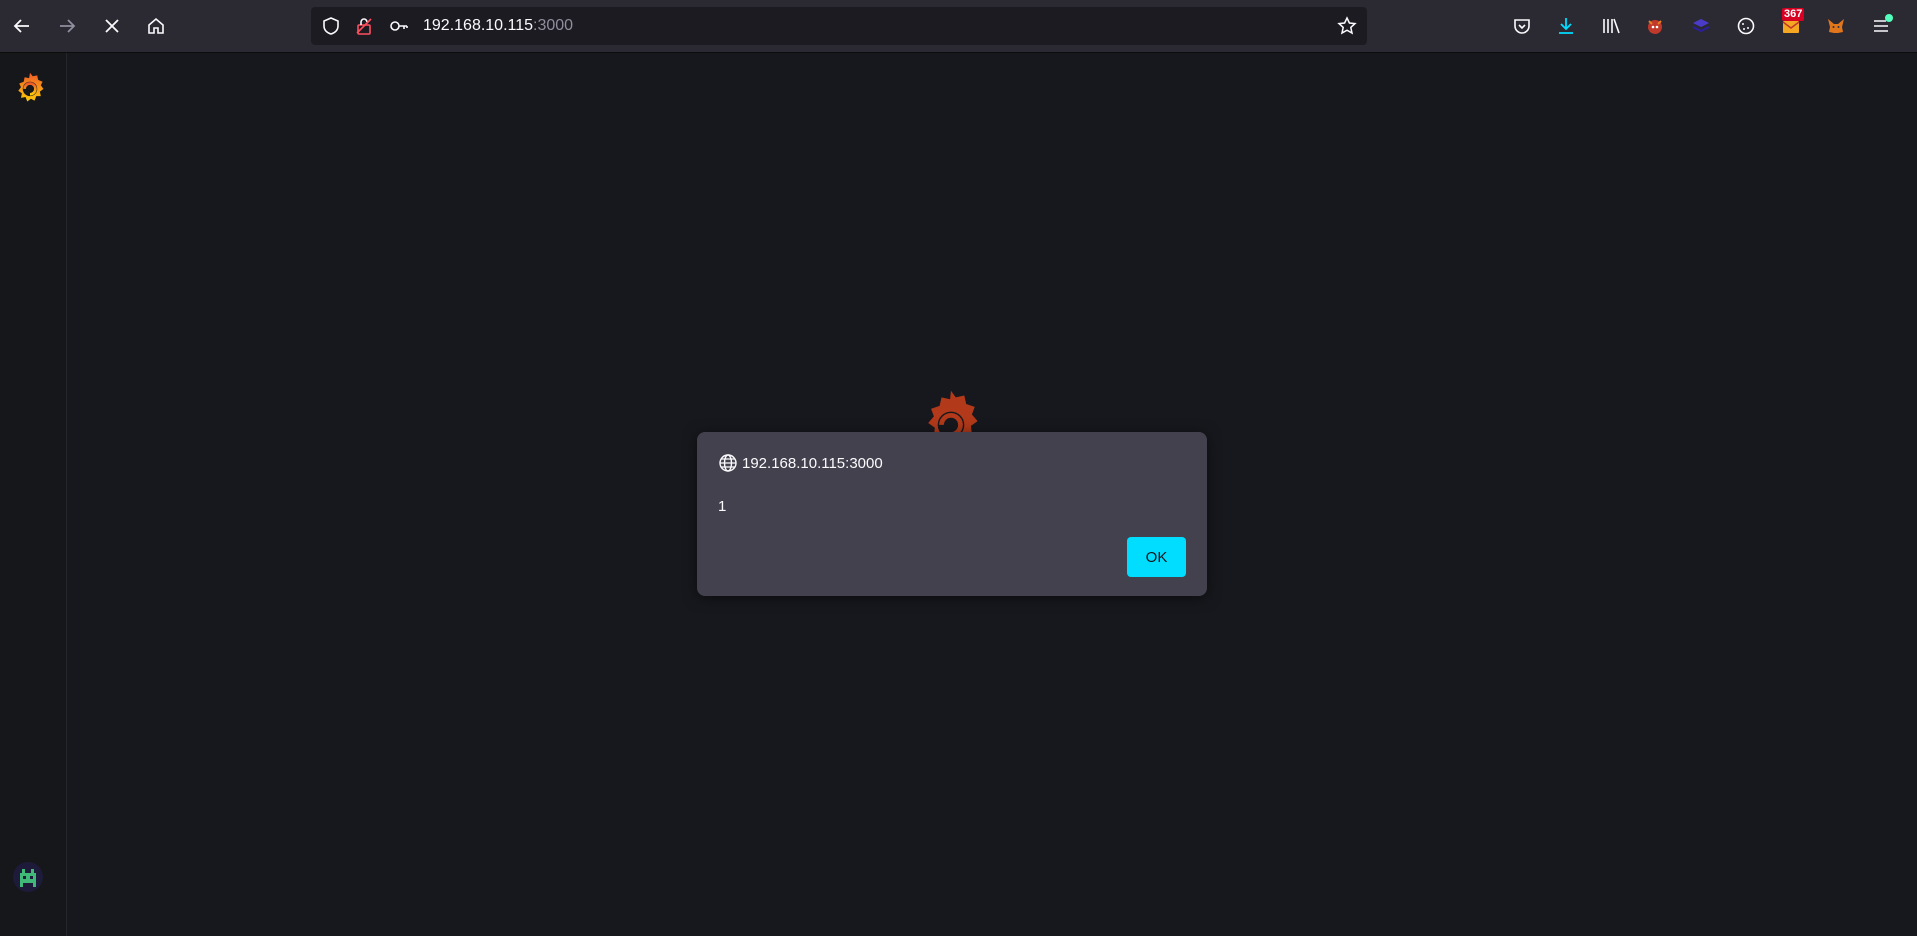 Image resolution: width=1917 pixels, height=936 pixels. Describe the element at coordinates (952, 514) in the screenshot. I see `alert-dialog: 192.168.10.115:3000 1 OK` at that location.